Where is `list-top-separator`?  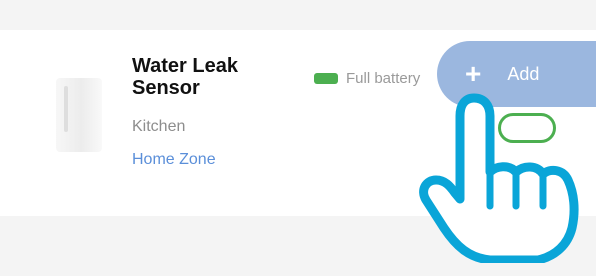
list-top-separator is located at coordinates (298, 15).